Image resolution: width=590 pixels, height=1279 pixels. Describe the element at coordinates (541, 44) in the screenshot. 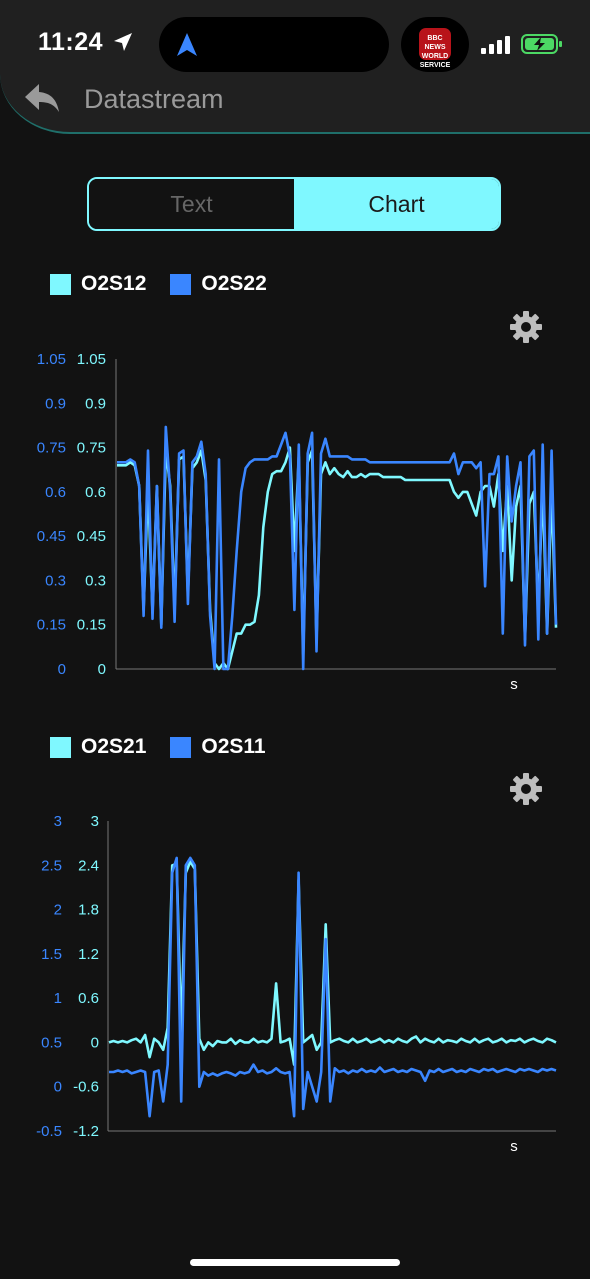

I see `battery-charging-icon` at that location.